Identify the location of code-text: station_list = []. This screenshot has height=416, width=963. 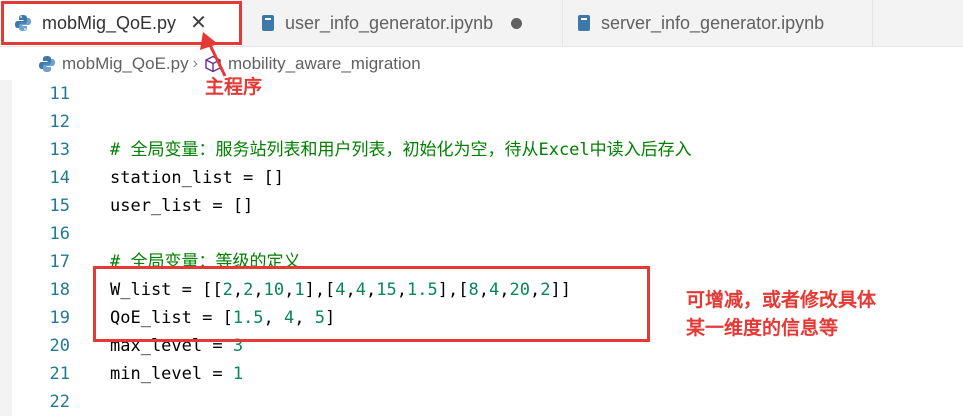
(197, 178).